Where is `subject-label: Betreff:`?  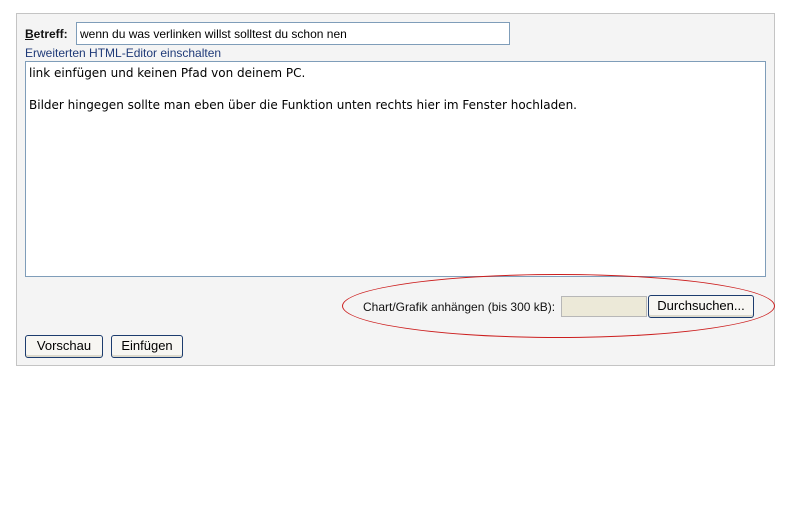
subject-label: Betreff: is located at coordinates (46, 34).